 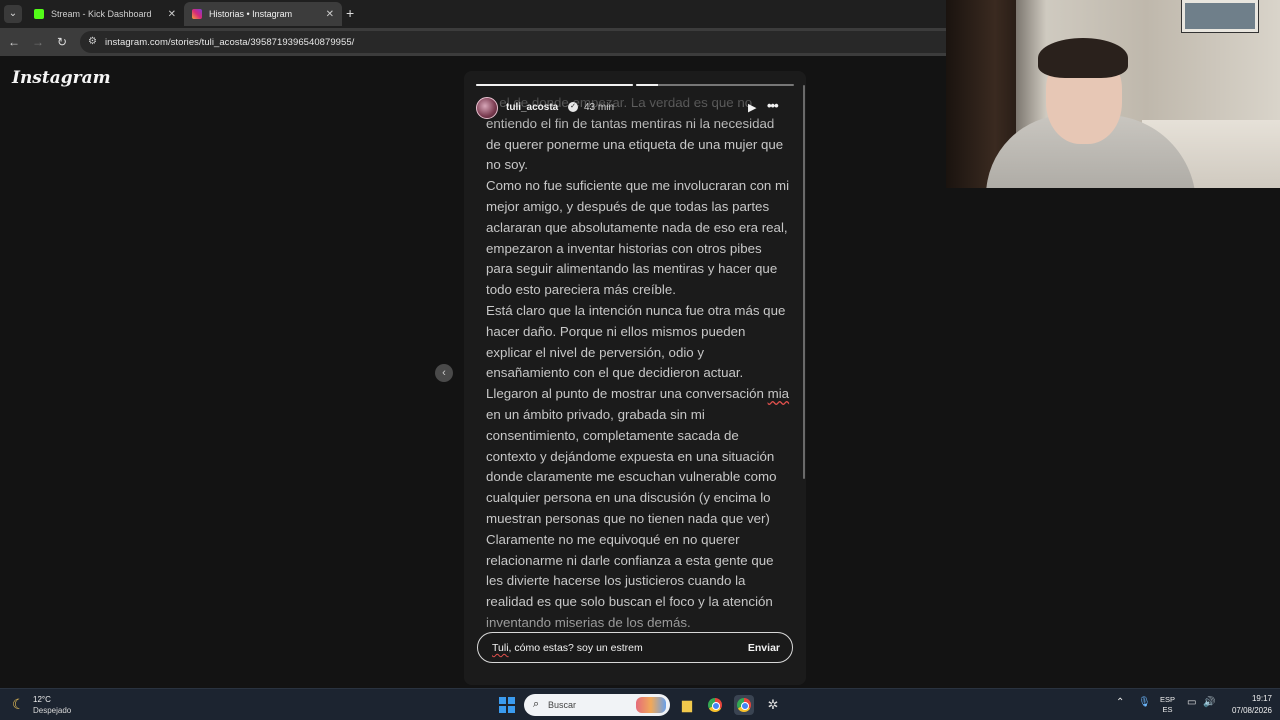 What do you see at coordinates (573, 107) in the screenshot?
I see `verified-badge-icon: ✓` at bounding box center [573, 107].